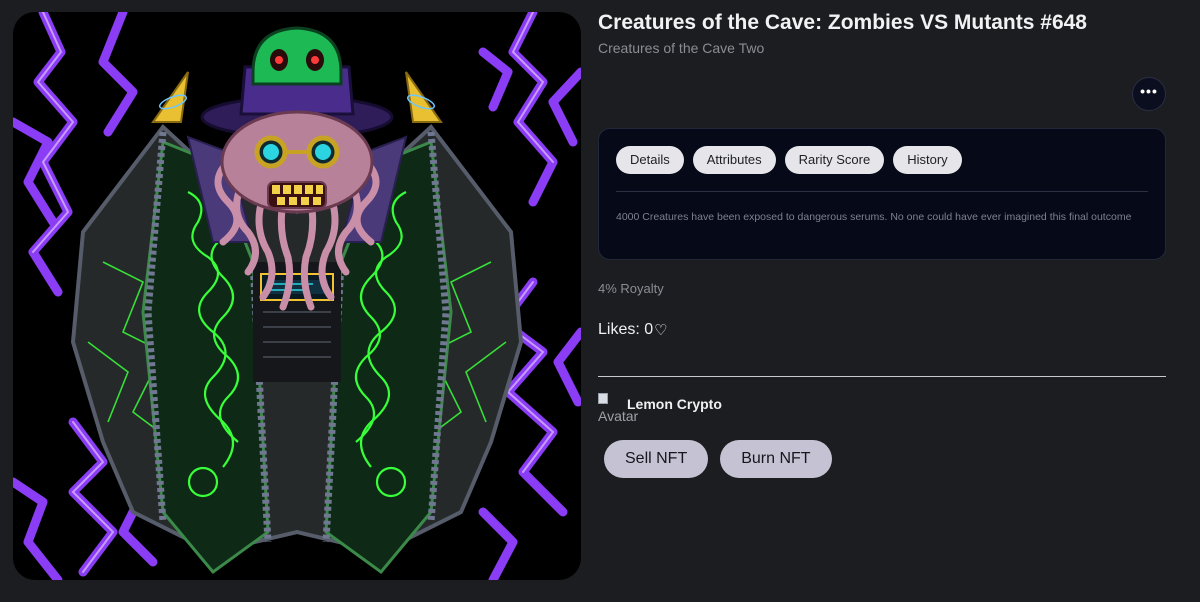 Image resolution: width=1200 pixels, height=602 pixels. I want to click on sell-nft-button: Sell NFT, so click(656, 459).